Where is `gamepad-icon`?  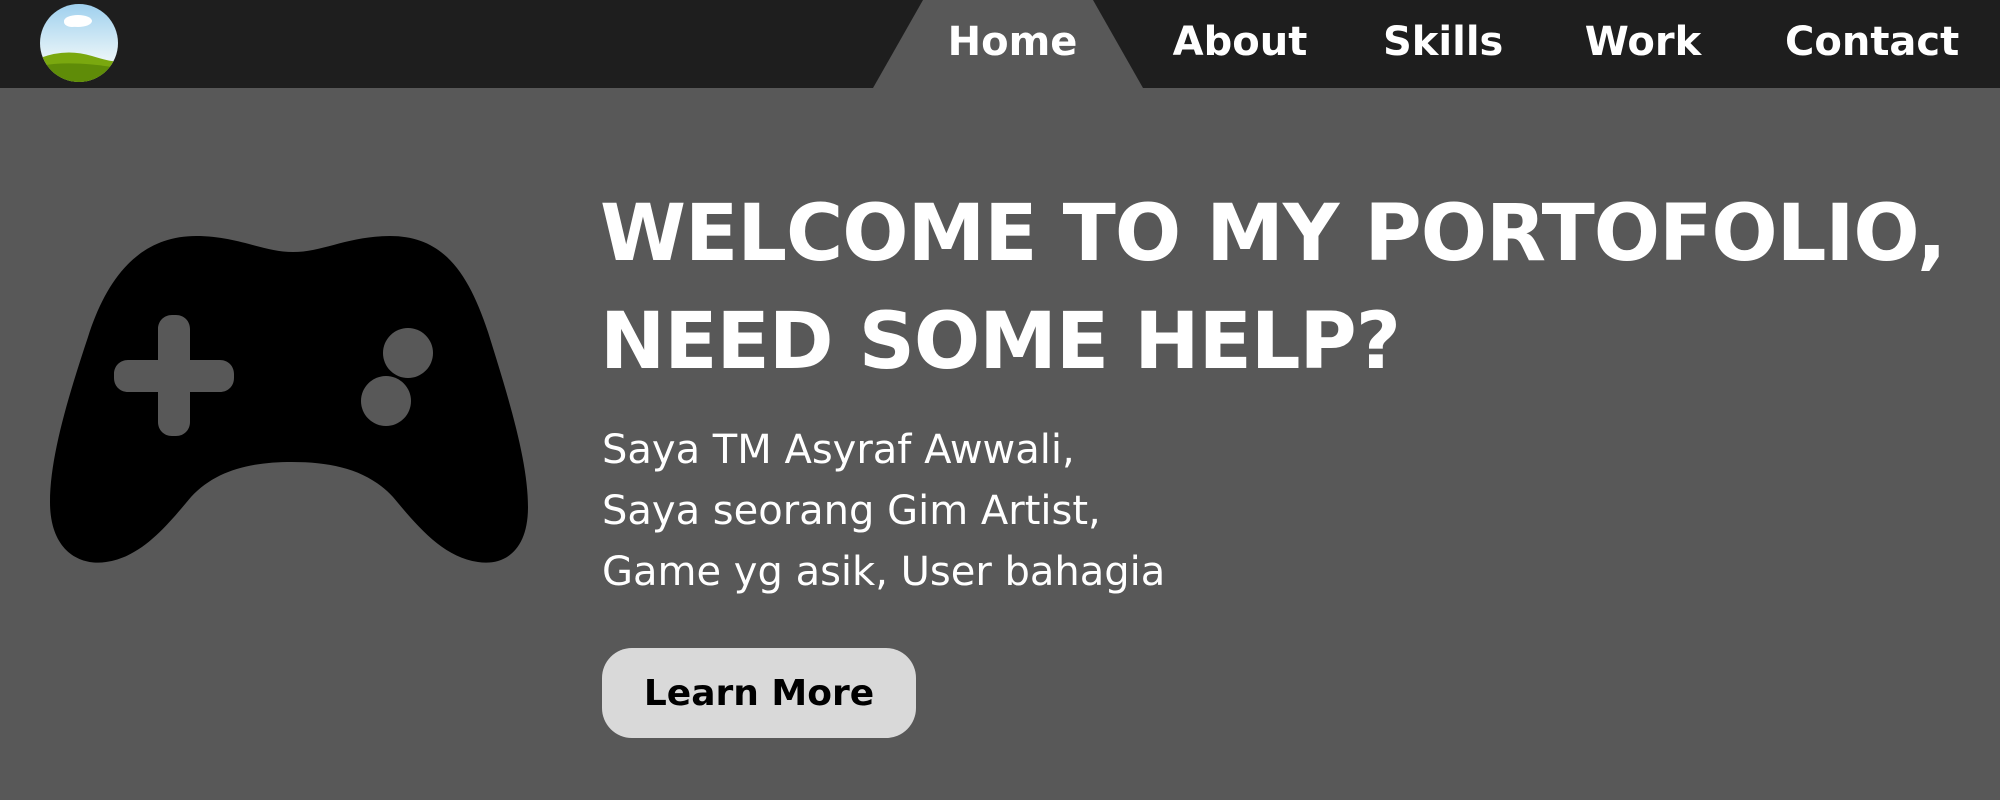 gamepad-icon is located at coordinates (289, 399).